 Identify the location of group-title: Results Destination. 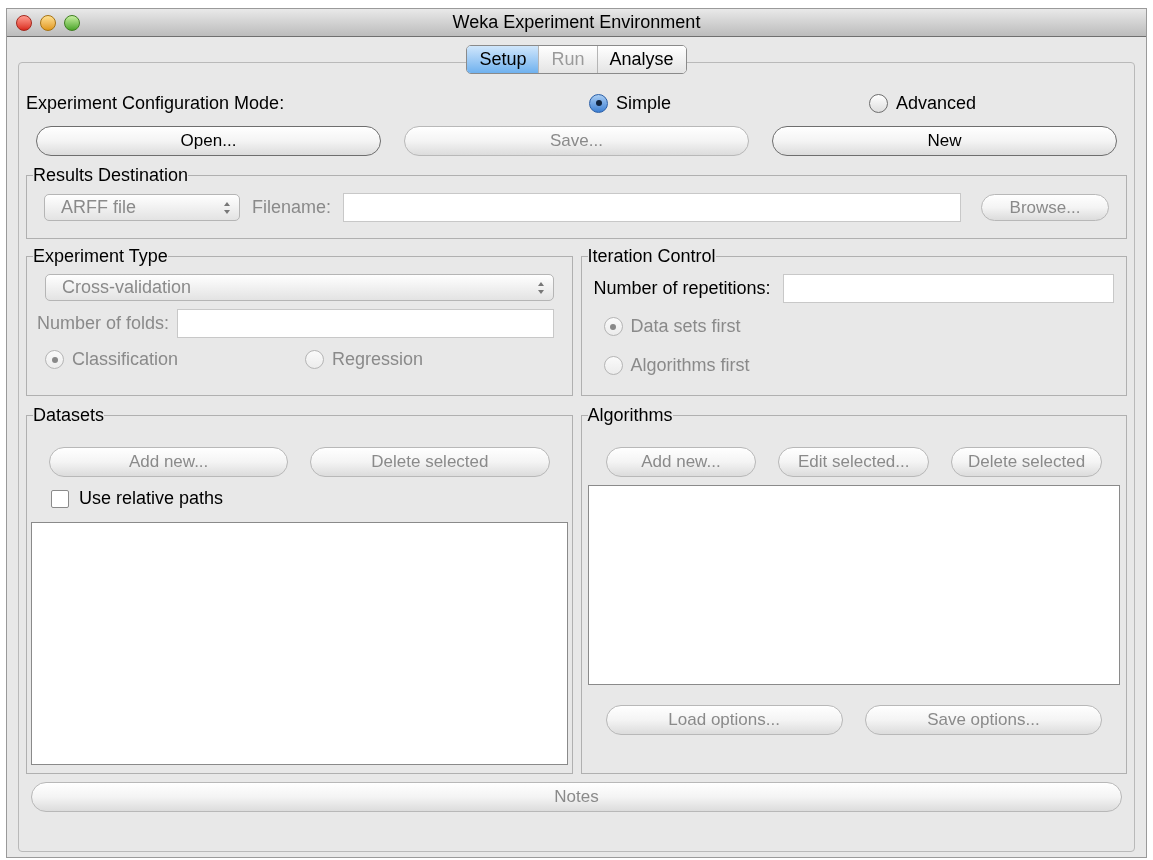
(111, 175).